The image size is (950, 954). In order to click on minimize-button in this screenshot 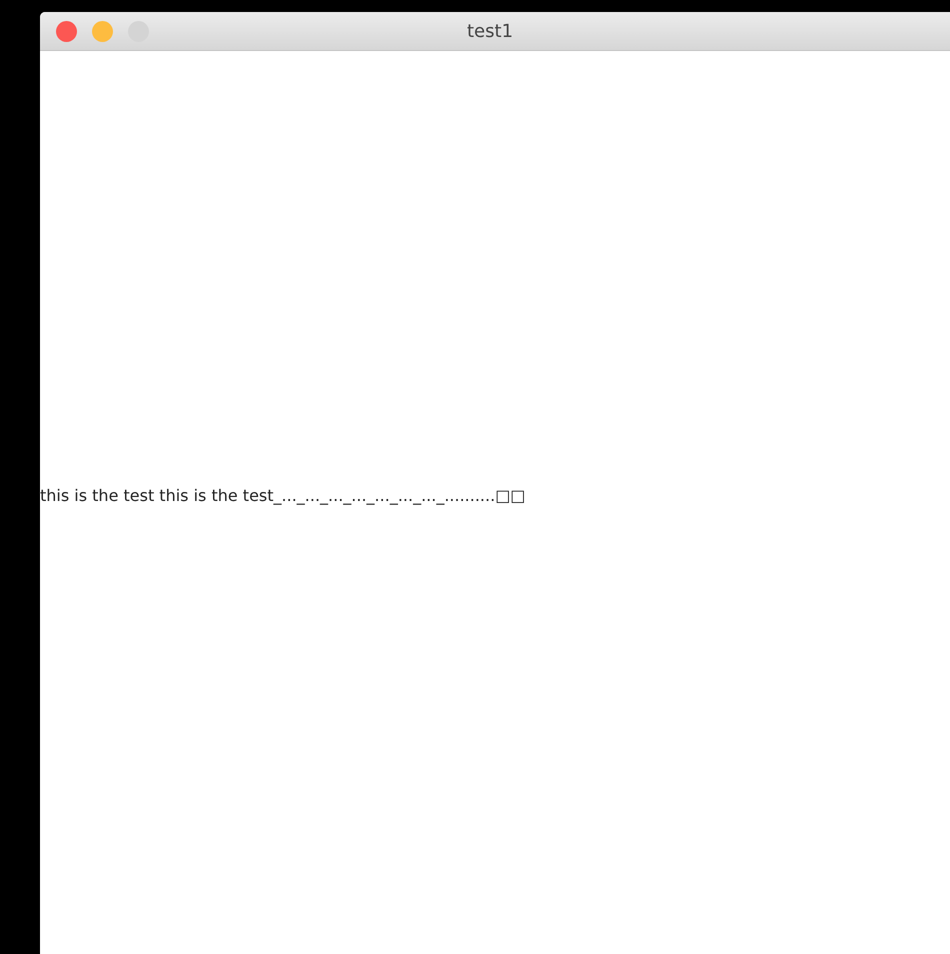, I will do `click(102, 31)`.